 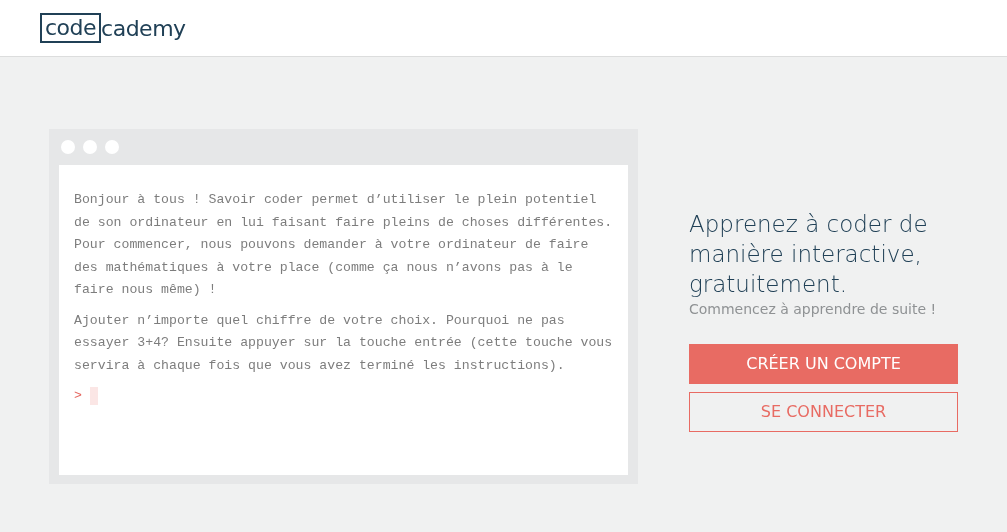 What do you see at coordinates (809, 254) in the screenshot?
I see `headline: Apprenez à coder de manière interactive, gratuitement.` at bounding box center [809, 254].